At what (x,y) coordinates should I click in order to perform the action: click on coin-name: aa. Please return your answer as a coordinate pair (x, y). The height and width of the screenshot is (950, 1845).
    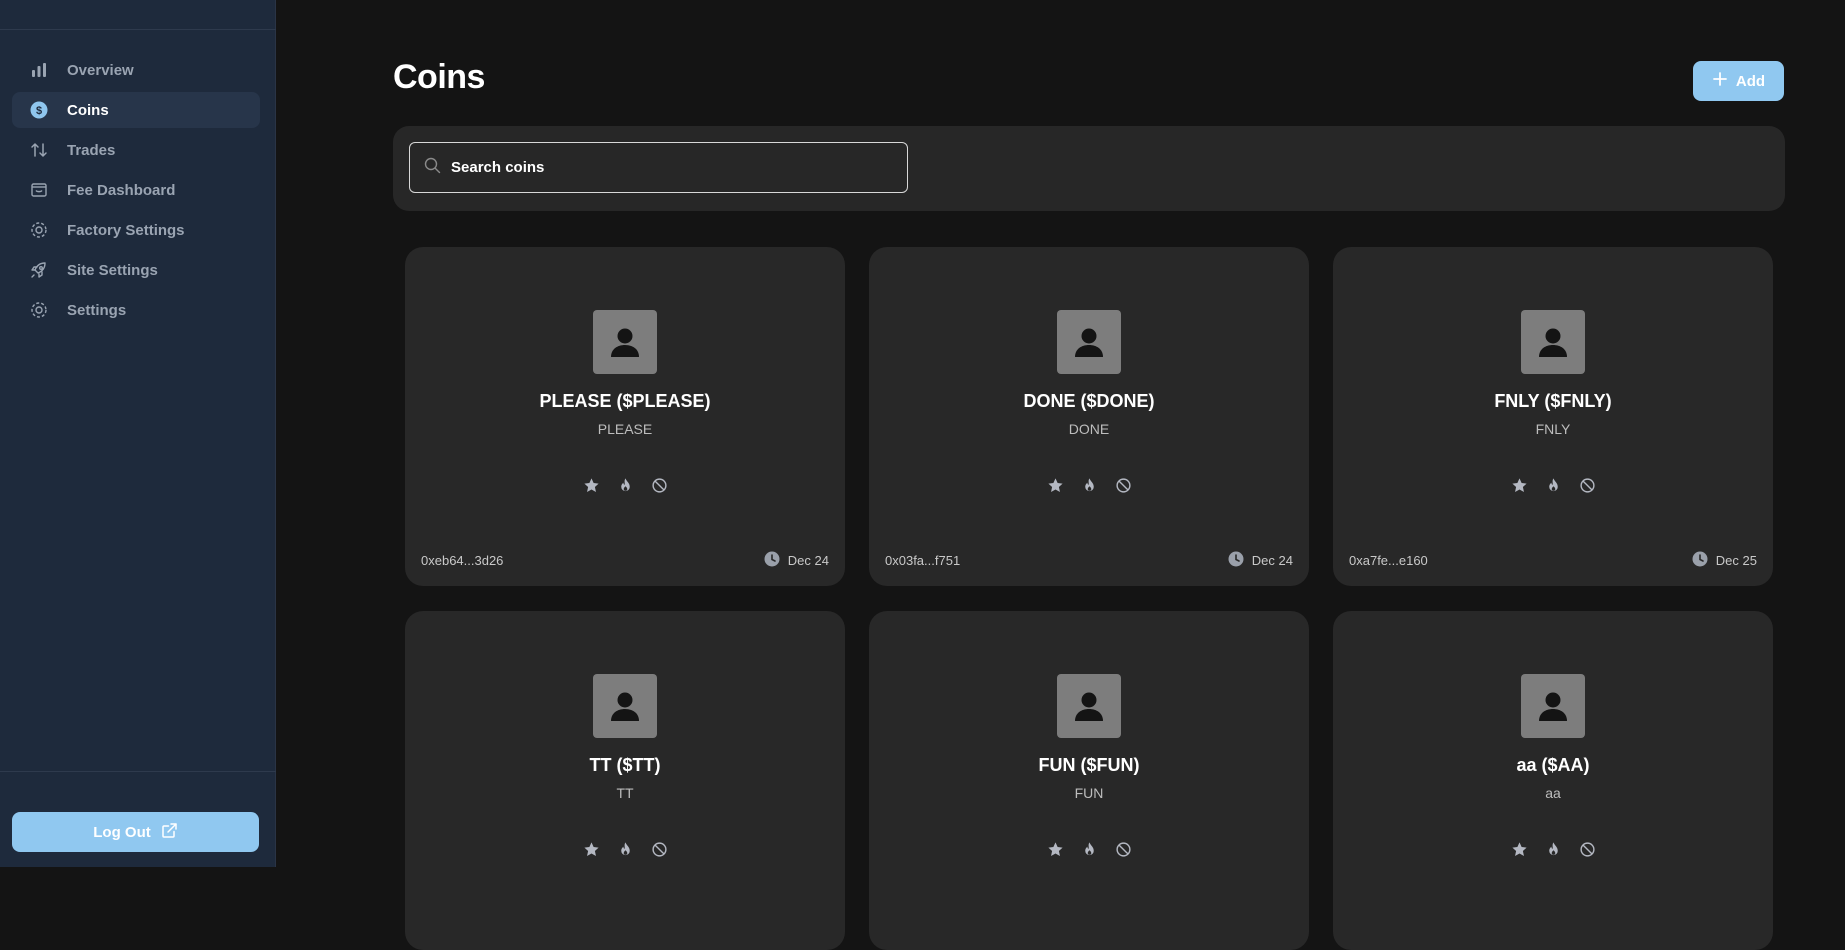
    Looking at the image, I should click on (1553, 793).